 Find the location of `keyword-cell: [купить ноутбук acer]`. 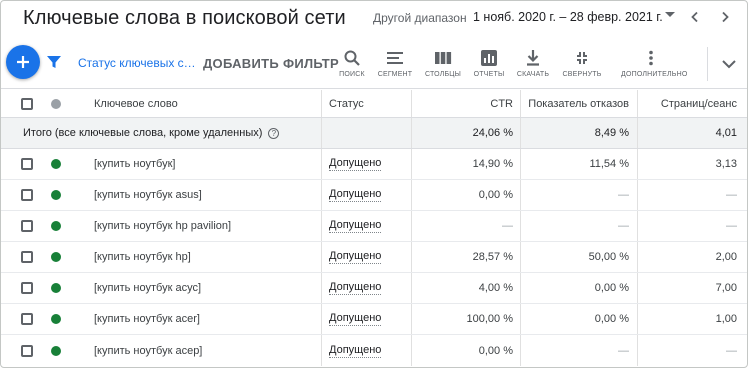

keyword-cell: [купить ноутбук acer] is located at coordinates (147, 319).